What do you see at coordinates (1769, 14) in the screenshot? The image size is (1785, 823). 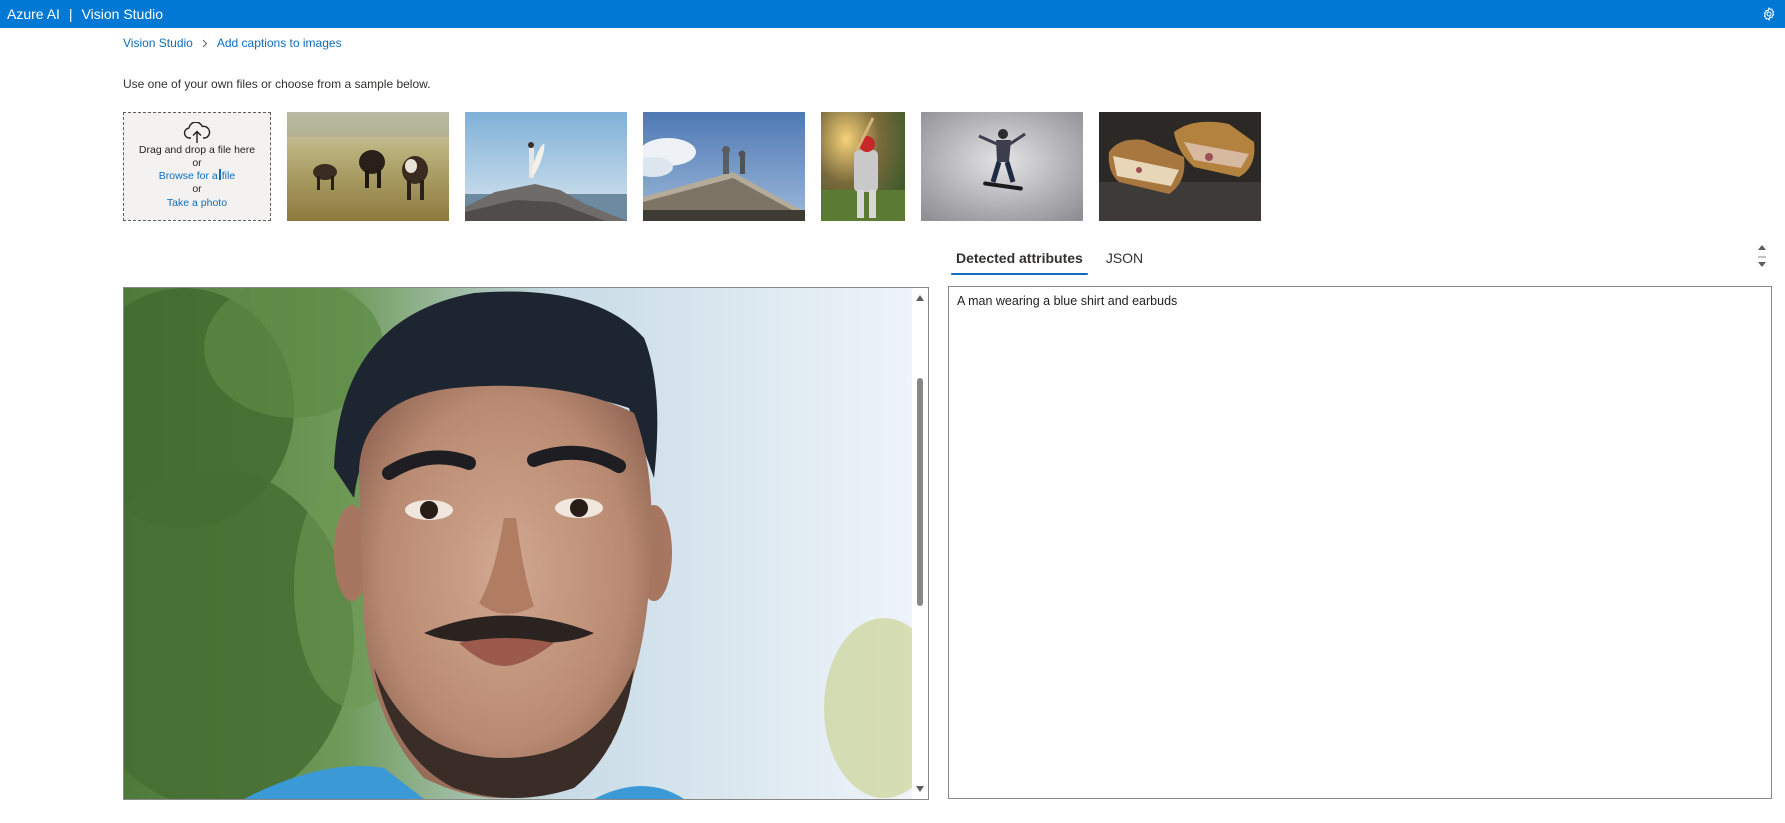 I see `gear-icon` at bounding box center [1769, 14].